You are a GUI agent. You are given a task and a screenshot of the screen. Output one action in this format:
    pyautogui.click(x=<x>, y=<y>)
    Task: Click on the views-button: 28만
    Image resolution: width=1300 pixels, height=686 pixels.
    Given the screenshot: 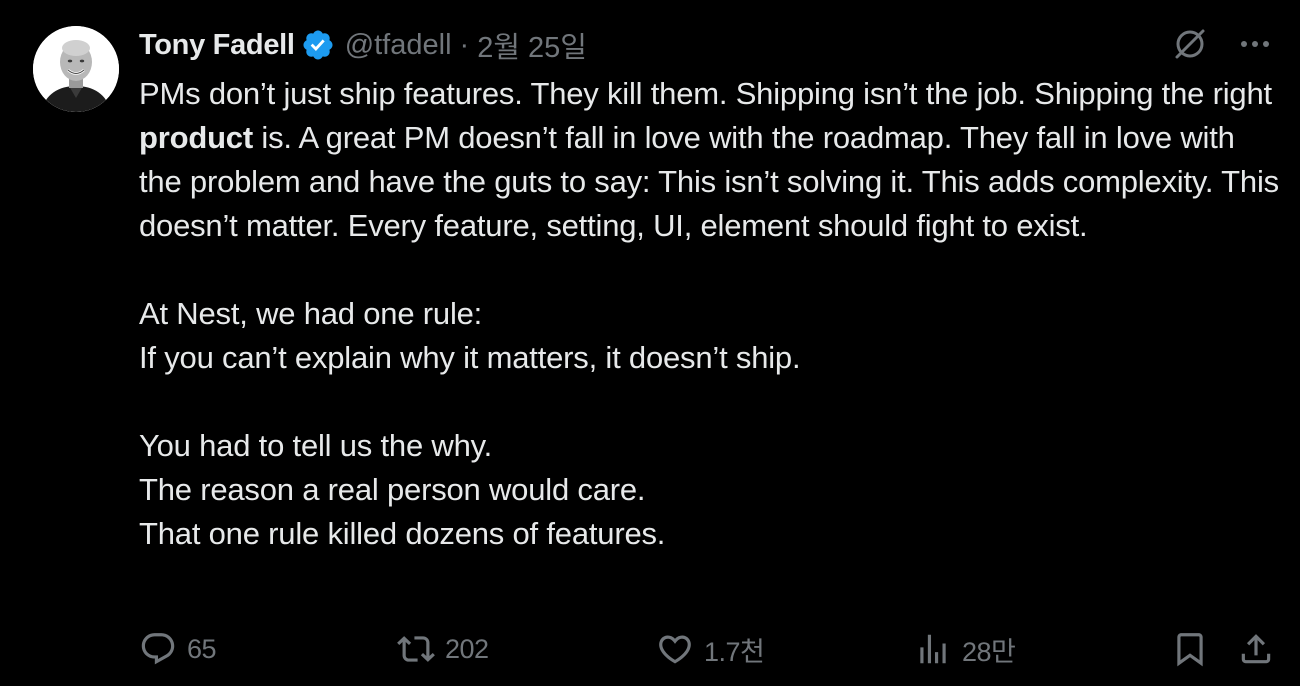 What is the action you would take?
    pyautogui.click(x=965, y=649)
    